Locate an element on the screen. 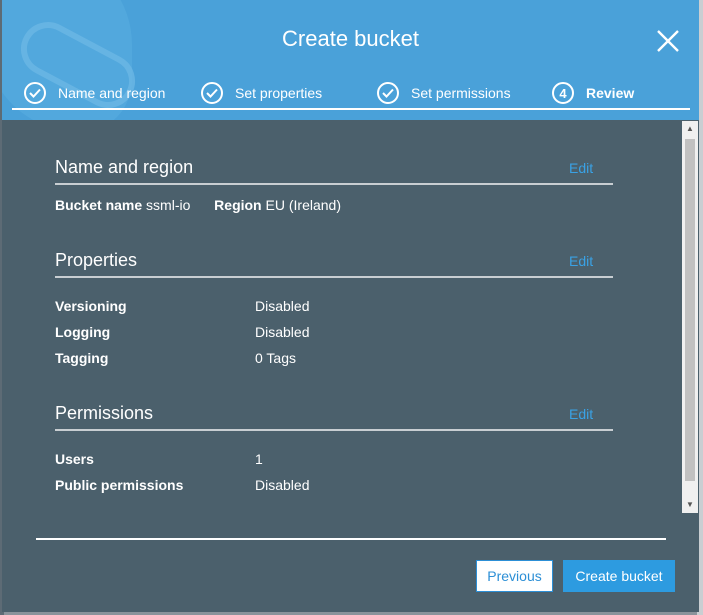 The width and height of the screenshot is (703, 615). create-bucket-button: Create bucket is located at coordinates (619, 576).